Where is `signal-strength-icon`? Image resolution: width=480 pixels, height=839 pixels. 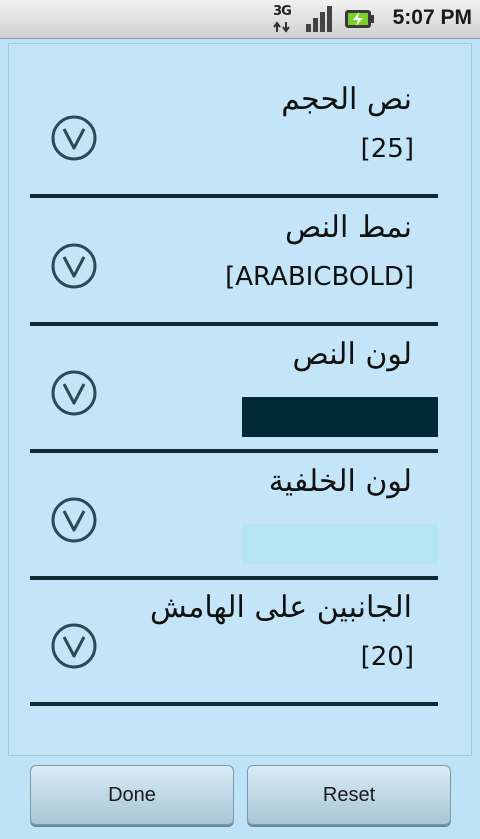
signal-strength-icon is located at coordinates (319, 19).